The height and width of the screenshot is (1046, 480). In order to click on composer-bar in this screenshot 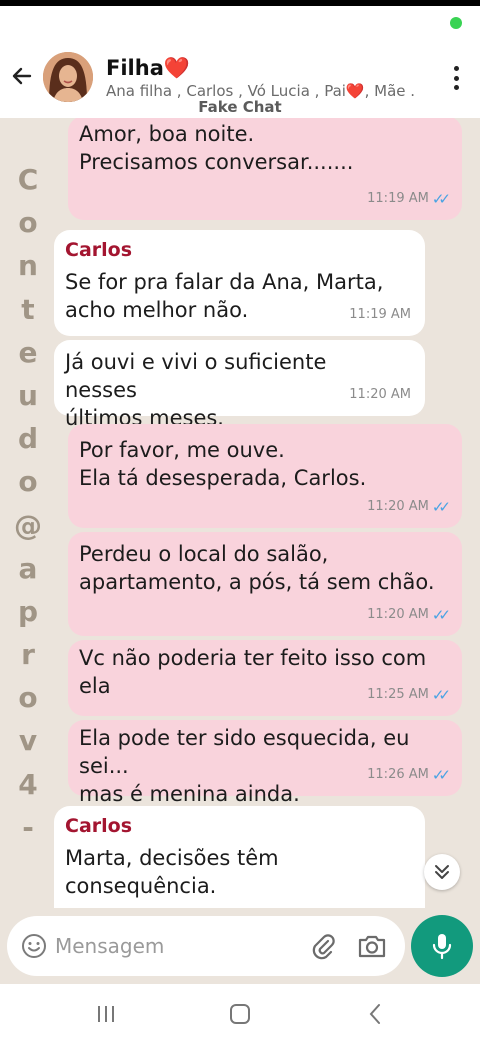, I will do `click(240, 946)`.